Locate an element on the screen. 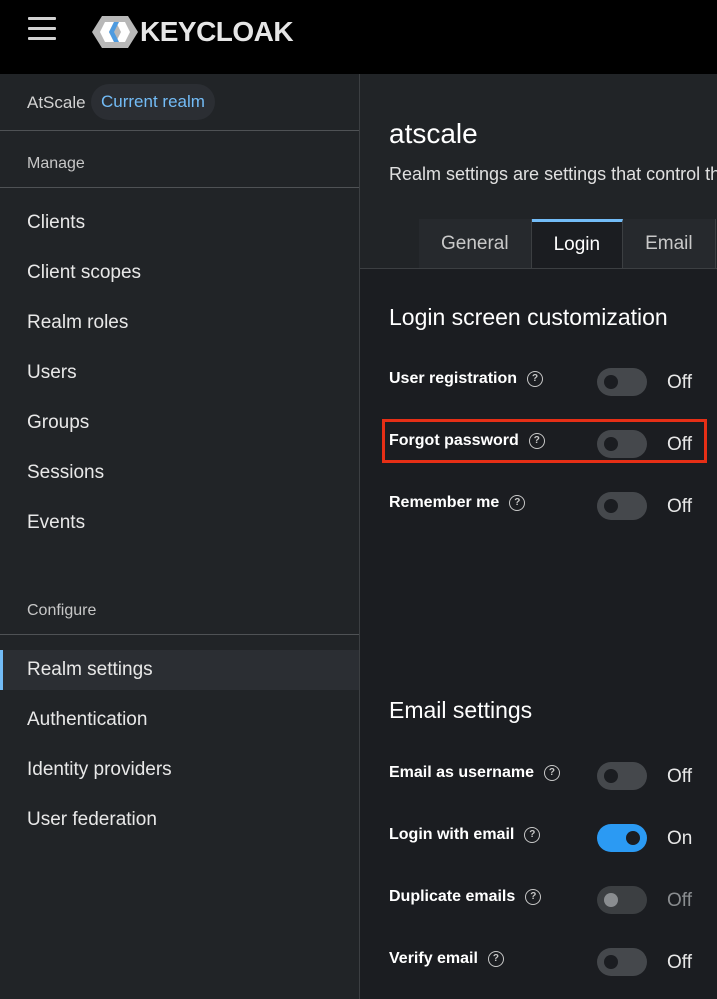  tabs-divider is located at coordinates (538, 268).